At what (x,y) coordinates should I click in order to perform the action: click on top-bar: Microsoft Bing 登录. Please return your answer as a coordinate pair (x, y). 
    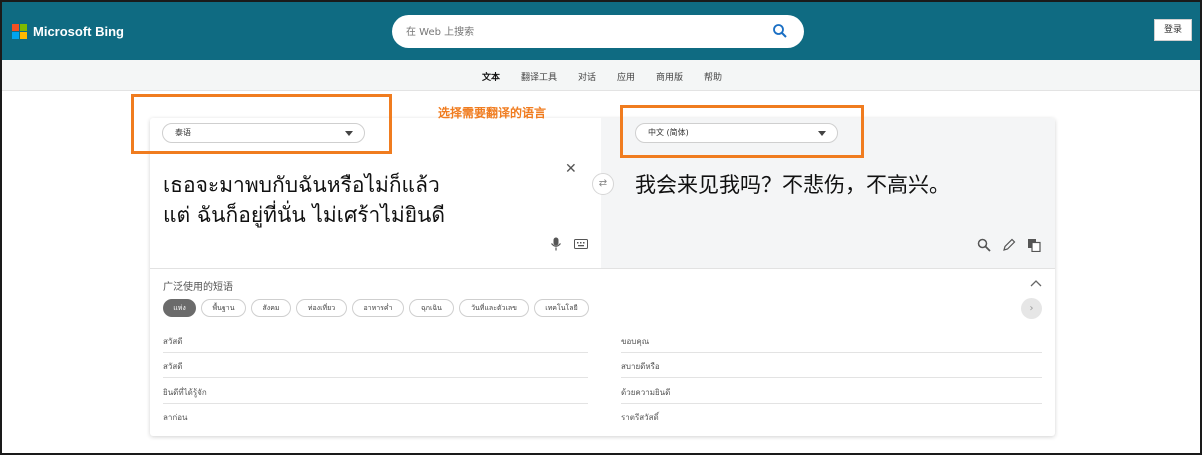
    Looking at the image, I should click on (601, 31).